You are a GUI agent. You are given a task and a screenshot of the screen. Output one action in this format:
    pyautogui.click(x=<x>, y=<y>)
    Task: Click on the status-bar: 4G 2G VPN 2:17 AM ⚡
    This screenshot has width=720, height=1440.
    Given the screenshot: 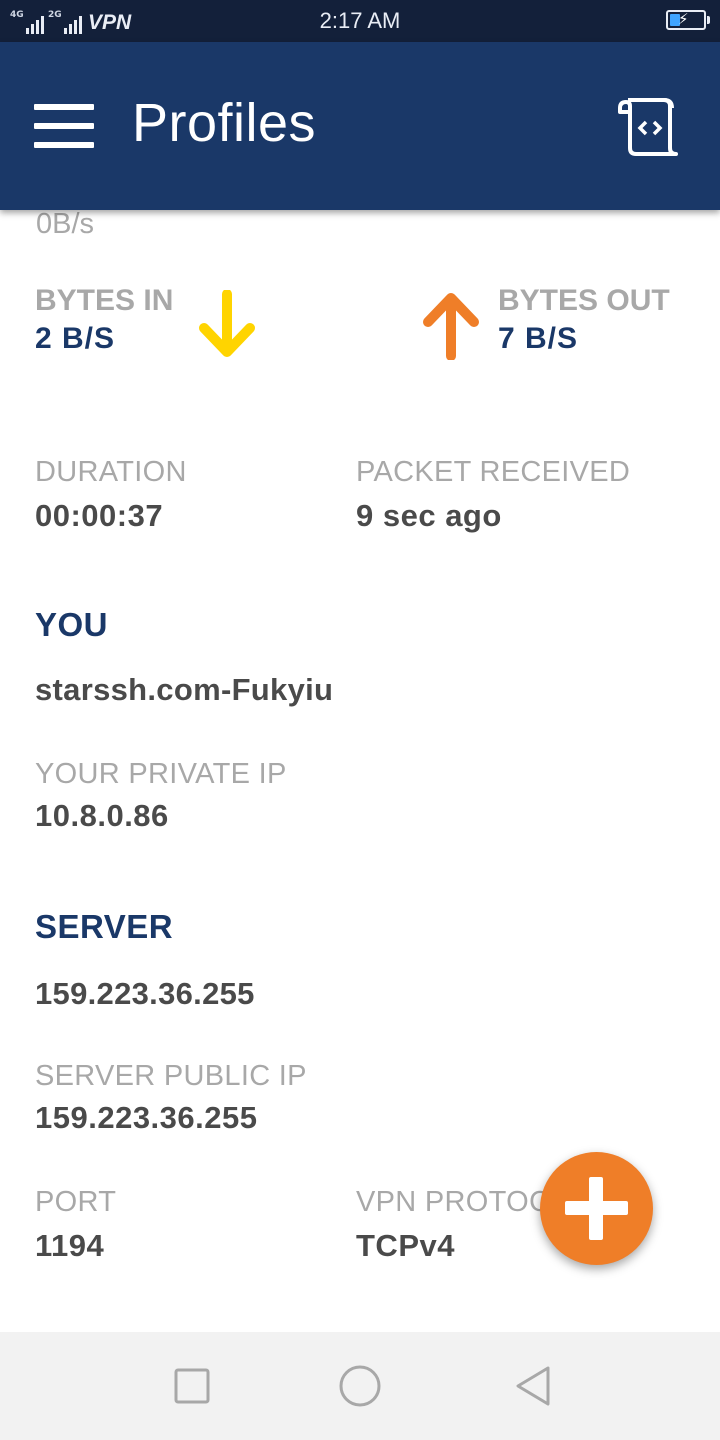 What is the action you would take?
    pyautogui.click(x=360, y=21)
    